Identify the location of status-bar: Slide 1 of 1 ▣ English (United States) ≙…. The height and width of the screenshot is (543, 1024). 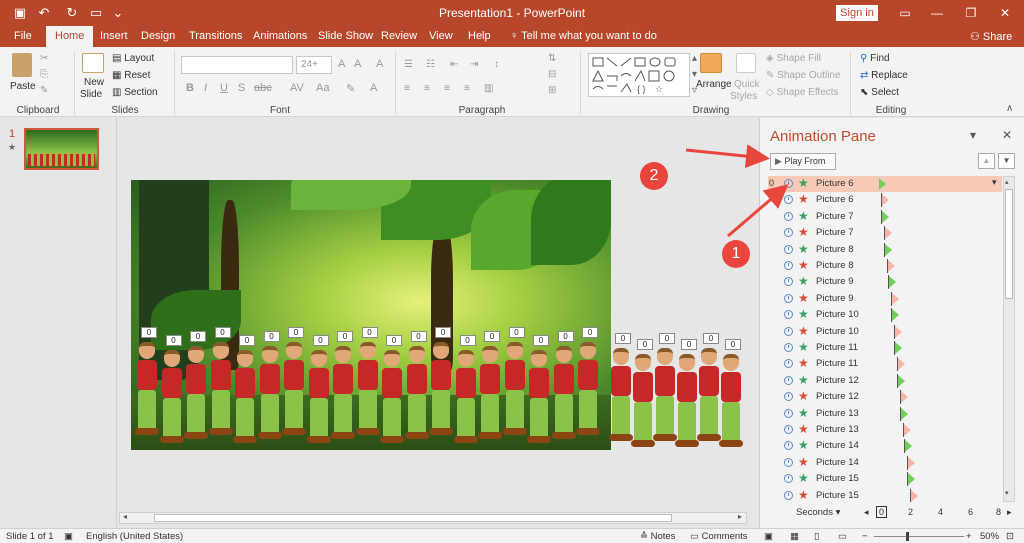
(512, 535).